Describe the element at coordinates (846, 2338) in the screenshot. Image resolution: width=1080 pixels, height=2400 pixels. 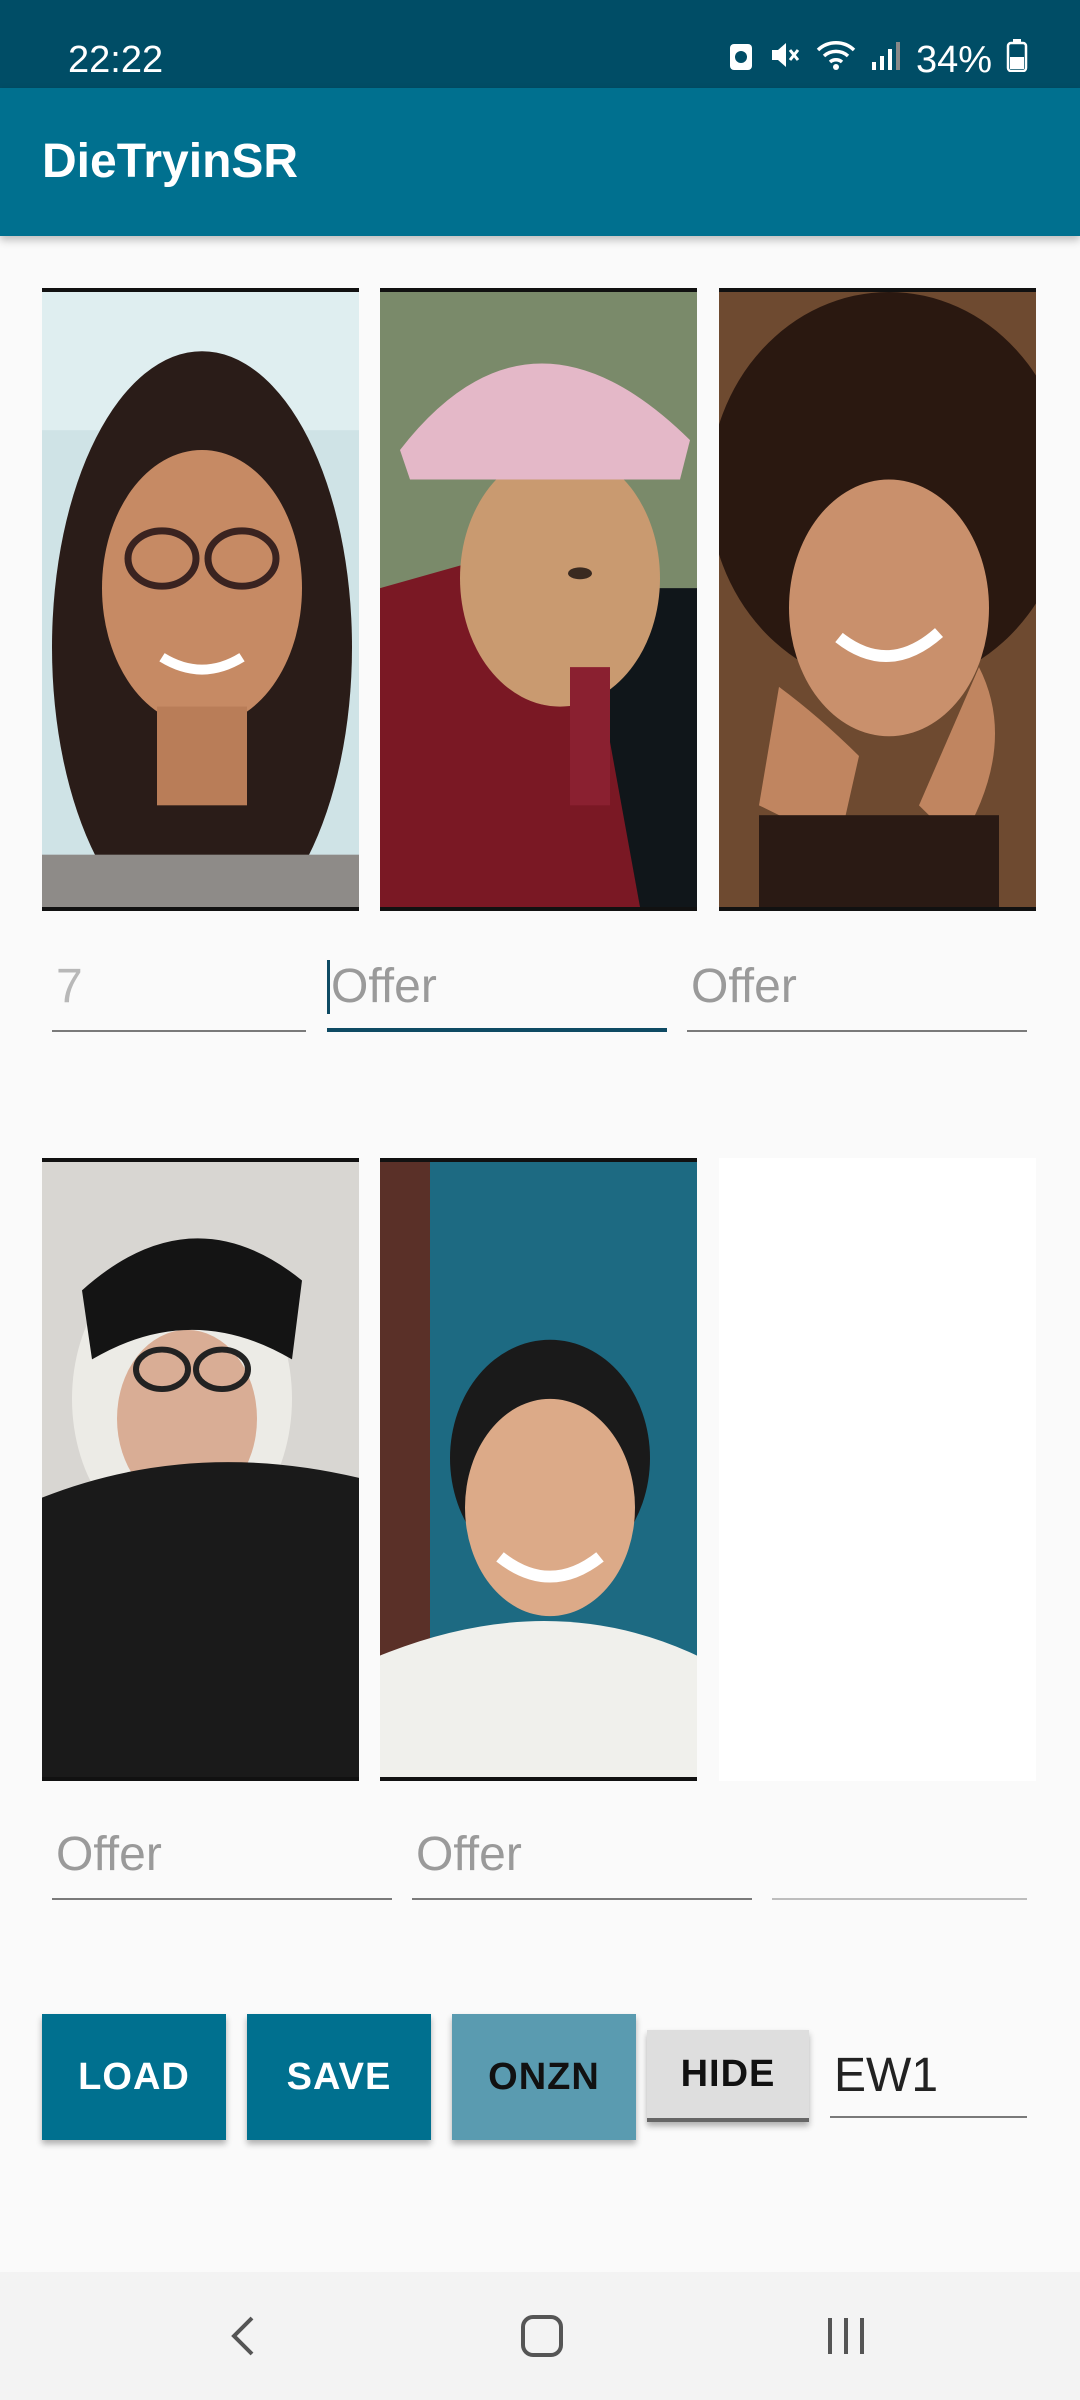
I see `recents-icon` at that location.